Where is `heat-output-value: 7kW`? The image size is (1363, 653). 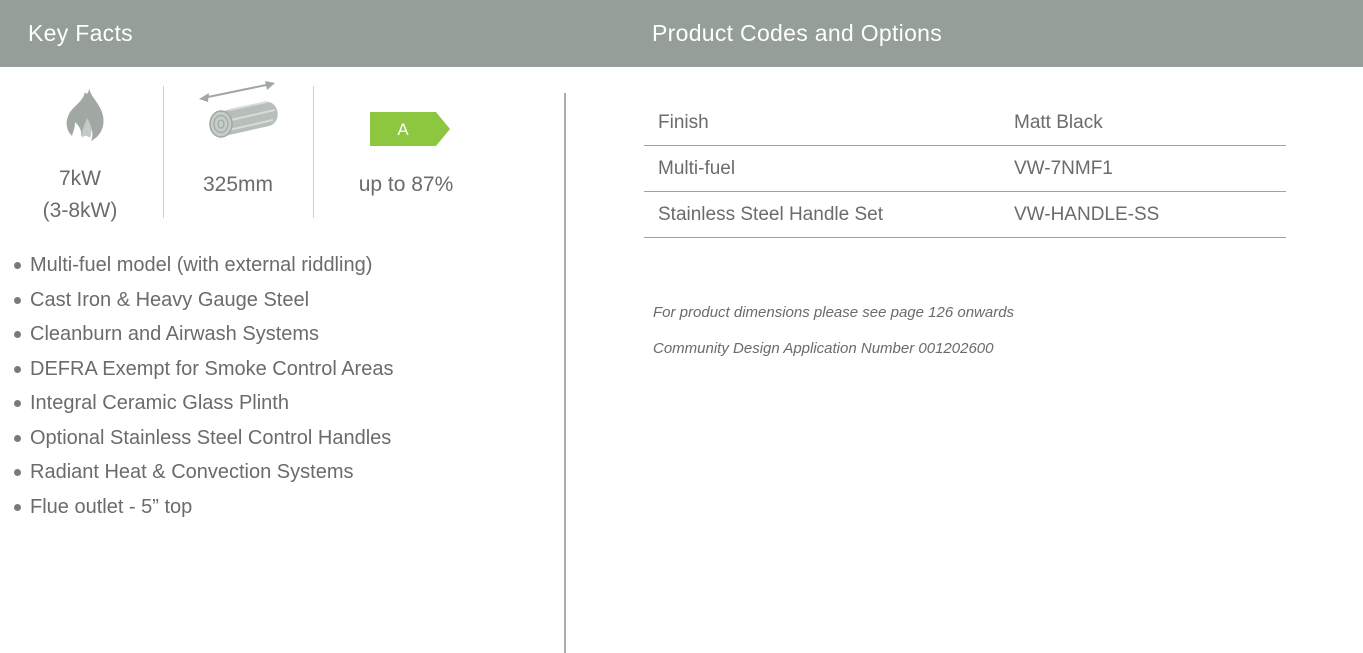 heat-output-value: 7kW is located at coordinates (80, 178).